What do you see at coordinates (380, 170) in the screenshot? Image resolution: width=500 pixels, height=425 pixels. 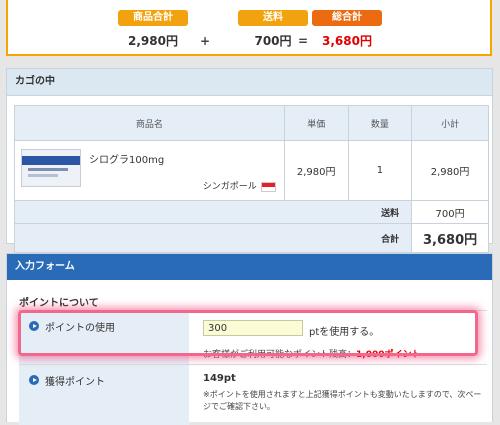 I see `quantity: 1` at bounding box center [380, 170].